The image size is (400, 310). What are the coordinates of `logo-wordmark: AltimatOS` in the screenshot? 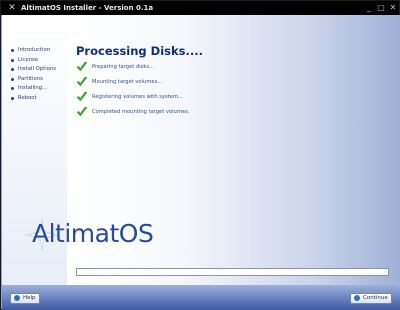 It's located at (93, 233).